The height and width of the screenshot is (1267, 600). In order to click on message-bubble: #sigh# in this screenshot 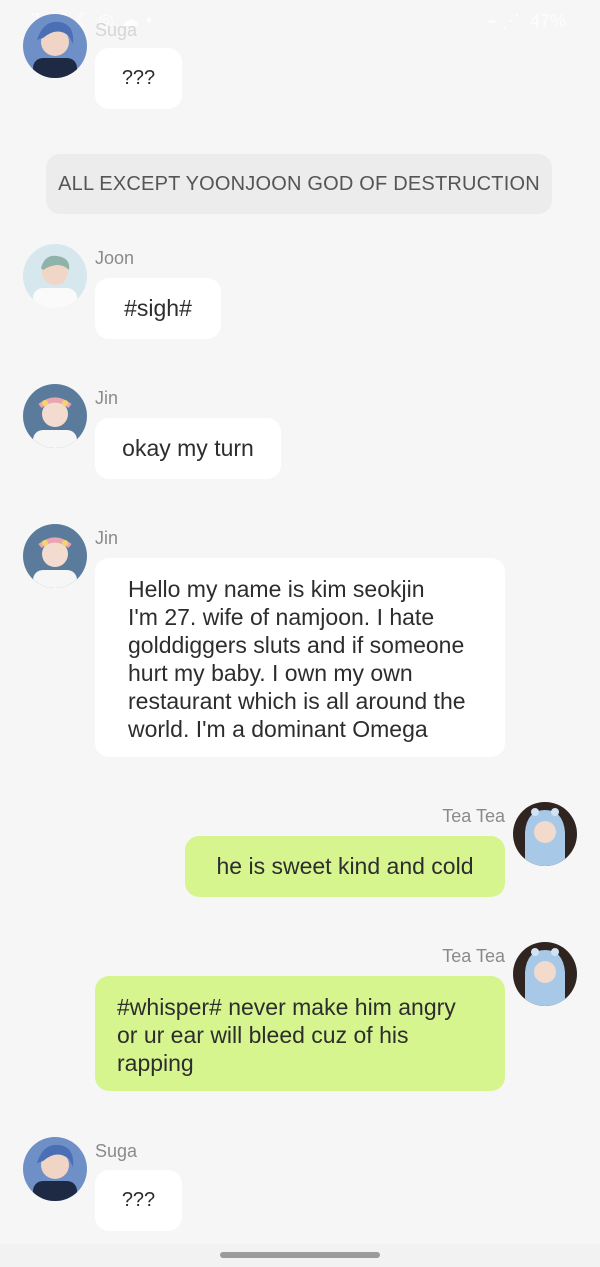, I will do `click(158, 308)`.